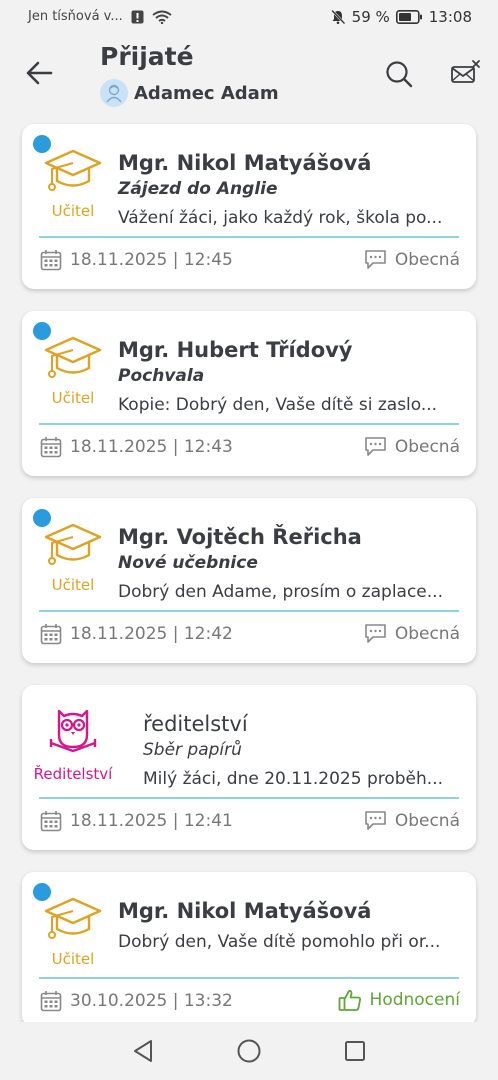 The width and height of the screenshot is (498, 1080). What do you see at coordinates (188, 563) in the screenshot?
I see `message-subject: Nové učebnice` at bounding box center [188, 563].